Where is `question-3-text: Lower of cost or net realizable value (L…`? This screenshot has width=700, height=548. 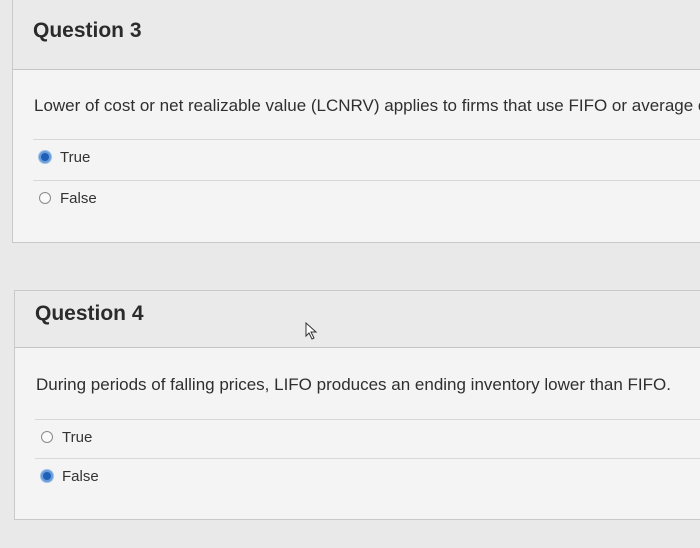
question-3-text: Lower of cost or net realizable value (L… is located at coordinates (367, 105).